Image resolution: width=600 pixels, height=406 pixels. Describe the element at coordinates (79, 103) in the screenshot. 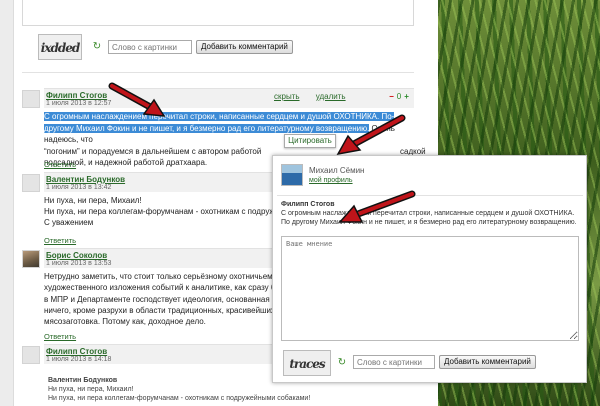

I see `comment-date: 1 июля 2013 в 12:57` at that location.